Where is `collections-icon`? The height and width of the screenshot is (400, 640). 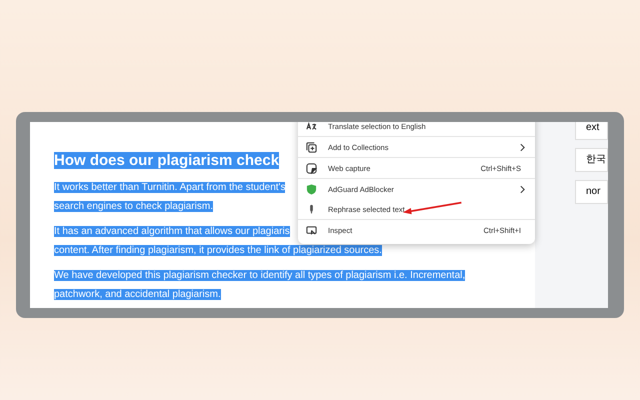 collections-icon is located at coordinates (311, 147).